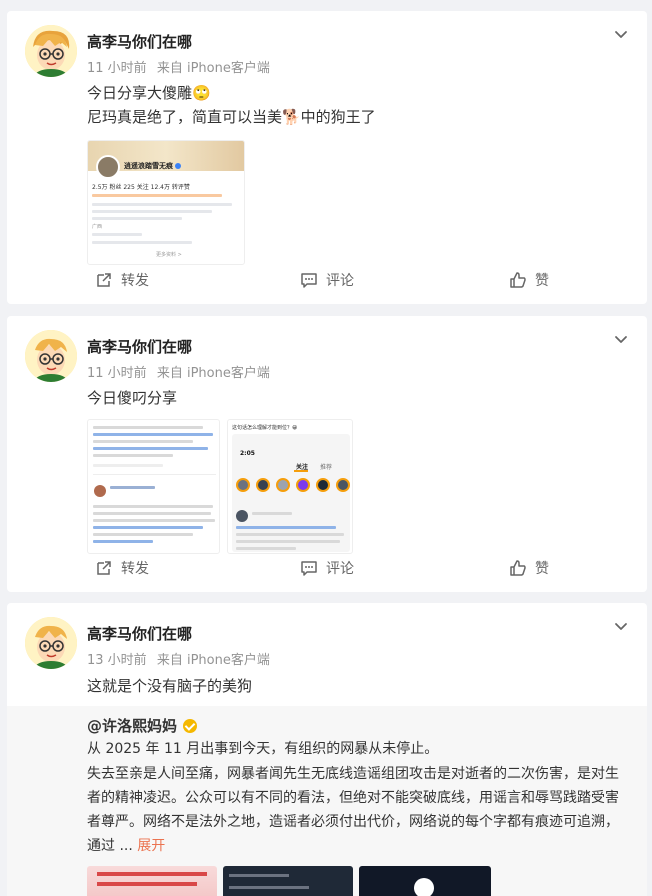 Image resolution: width=652 pixels, height=896 pixels. Describe the element at coordinates (142, 725) in the screenshot. I see `quoted-author: @许洛熙妈妈` at that location.